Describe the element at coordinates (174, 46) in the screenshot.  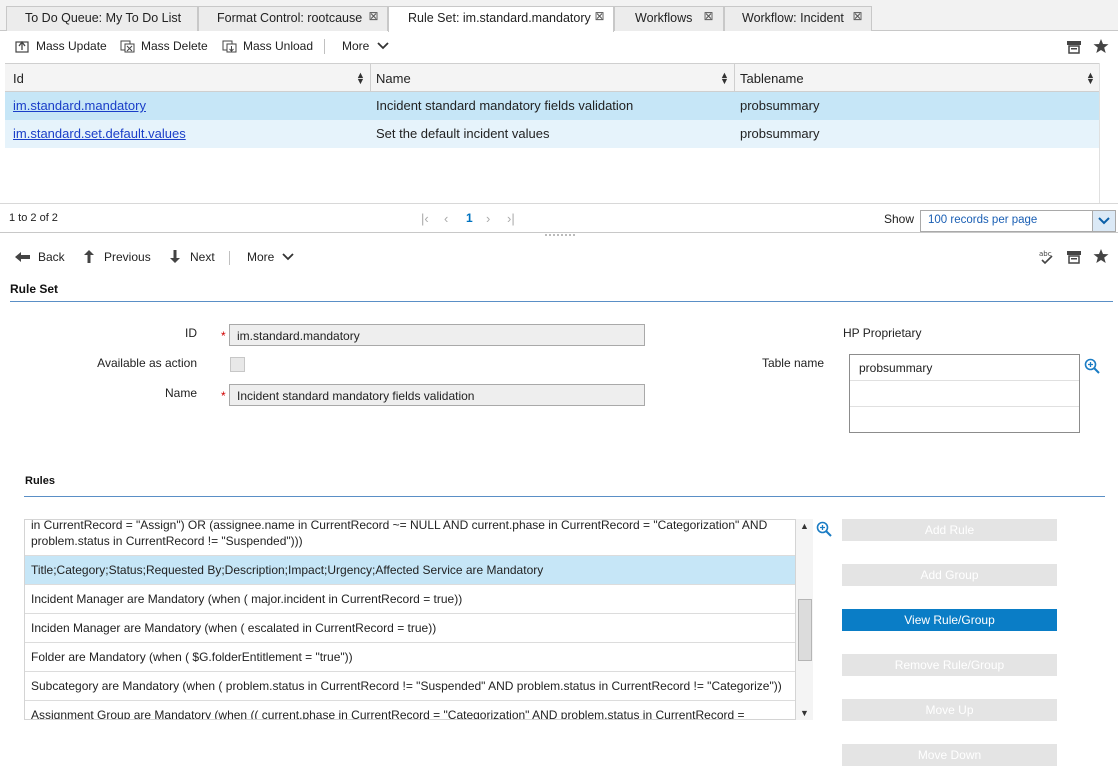
I see `mass-delete-label: Mass Delete` at that location.